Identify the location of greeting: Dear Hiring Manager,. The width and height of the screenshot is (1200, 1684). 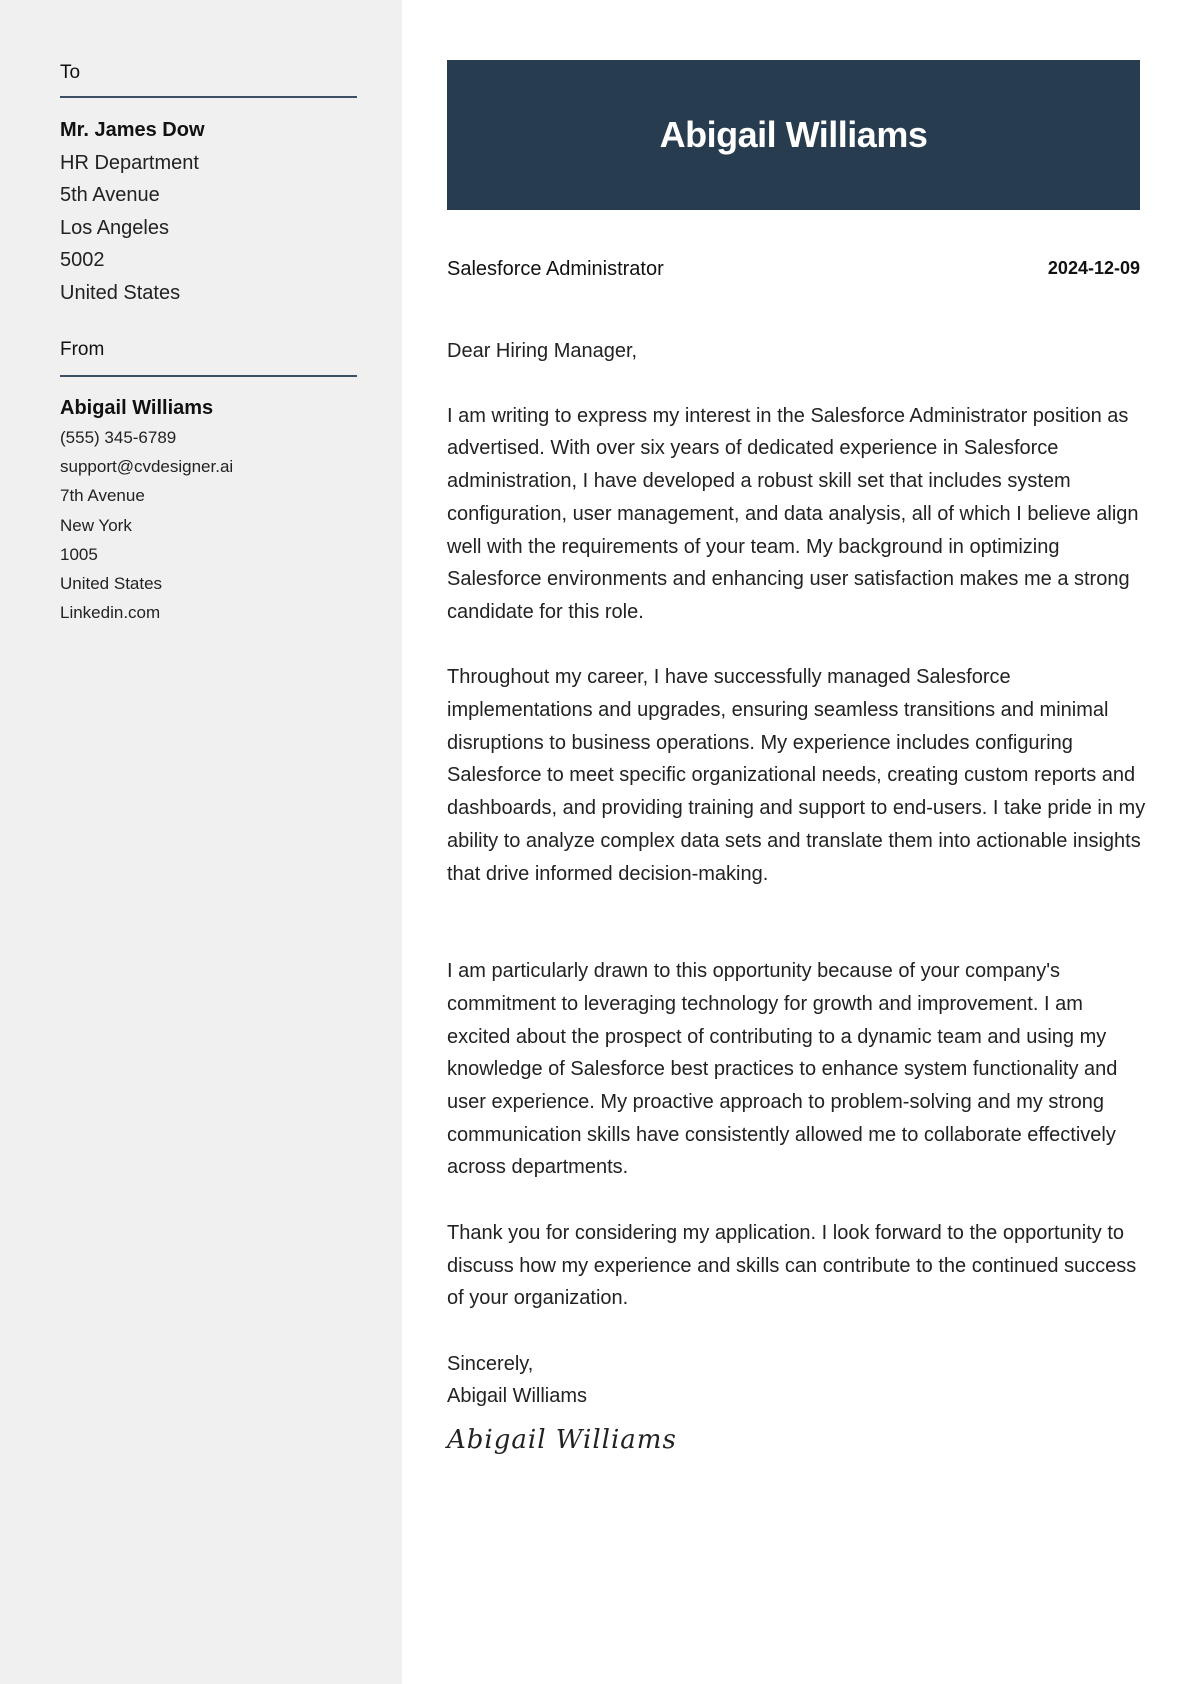
(542, 351).